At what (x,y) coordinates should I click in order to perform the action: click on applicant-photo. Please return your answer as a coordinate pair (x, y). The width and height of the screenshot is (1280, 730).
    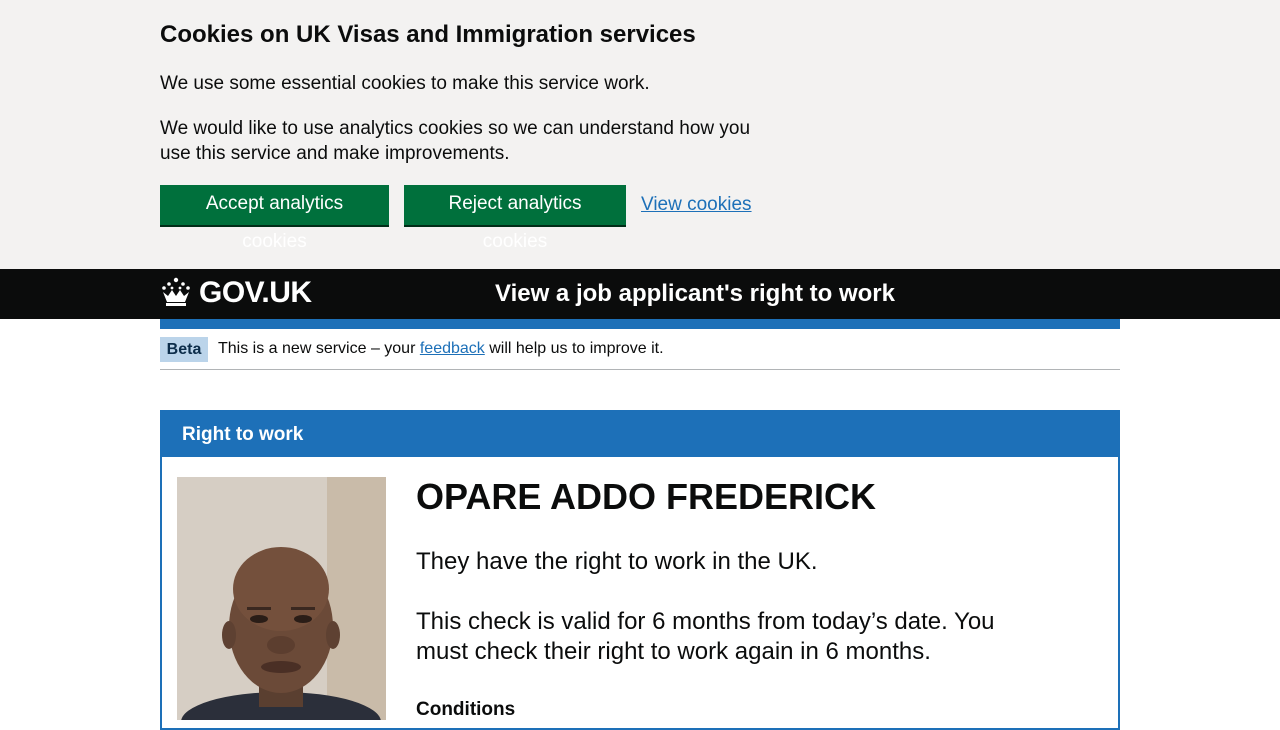
    Looking at the image, I should click on (281, 598).